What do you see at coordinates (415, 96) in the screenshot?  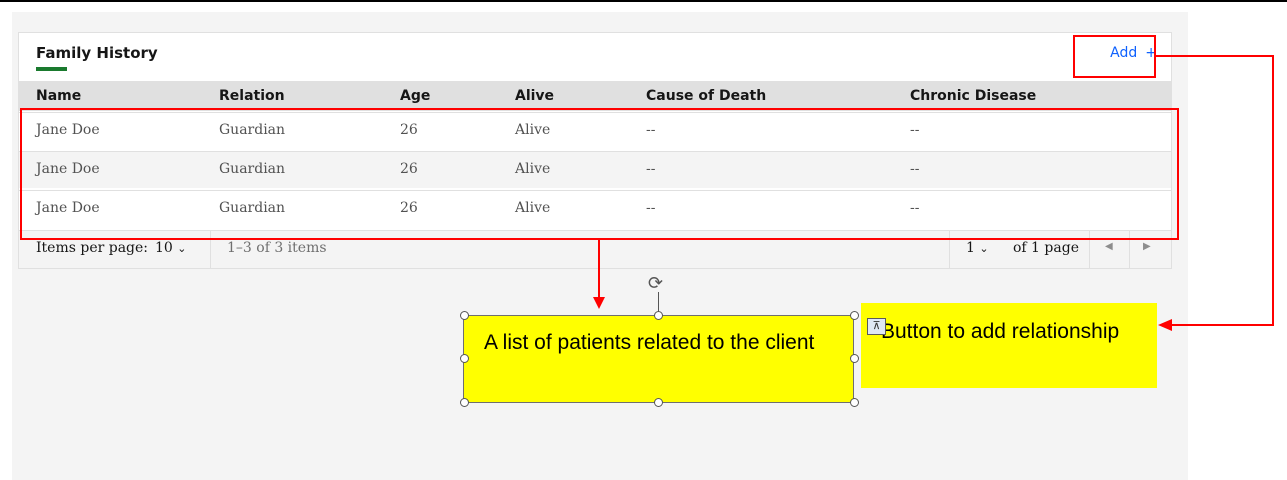 I see `column-header-age: Age` at bounding box center [415, 96].